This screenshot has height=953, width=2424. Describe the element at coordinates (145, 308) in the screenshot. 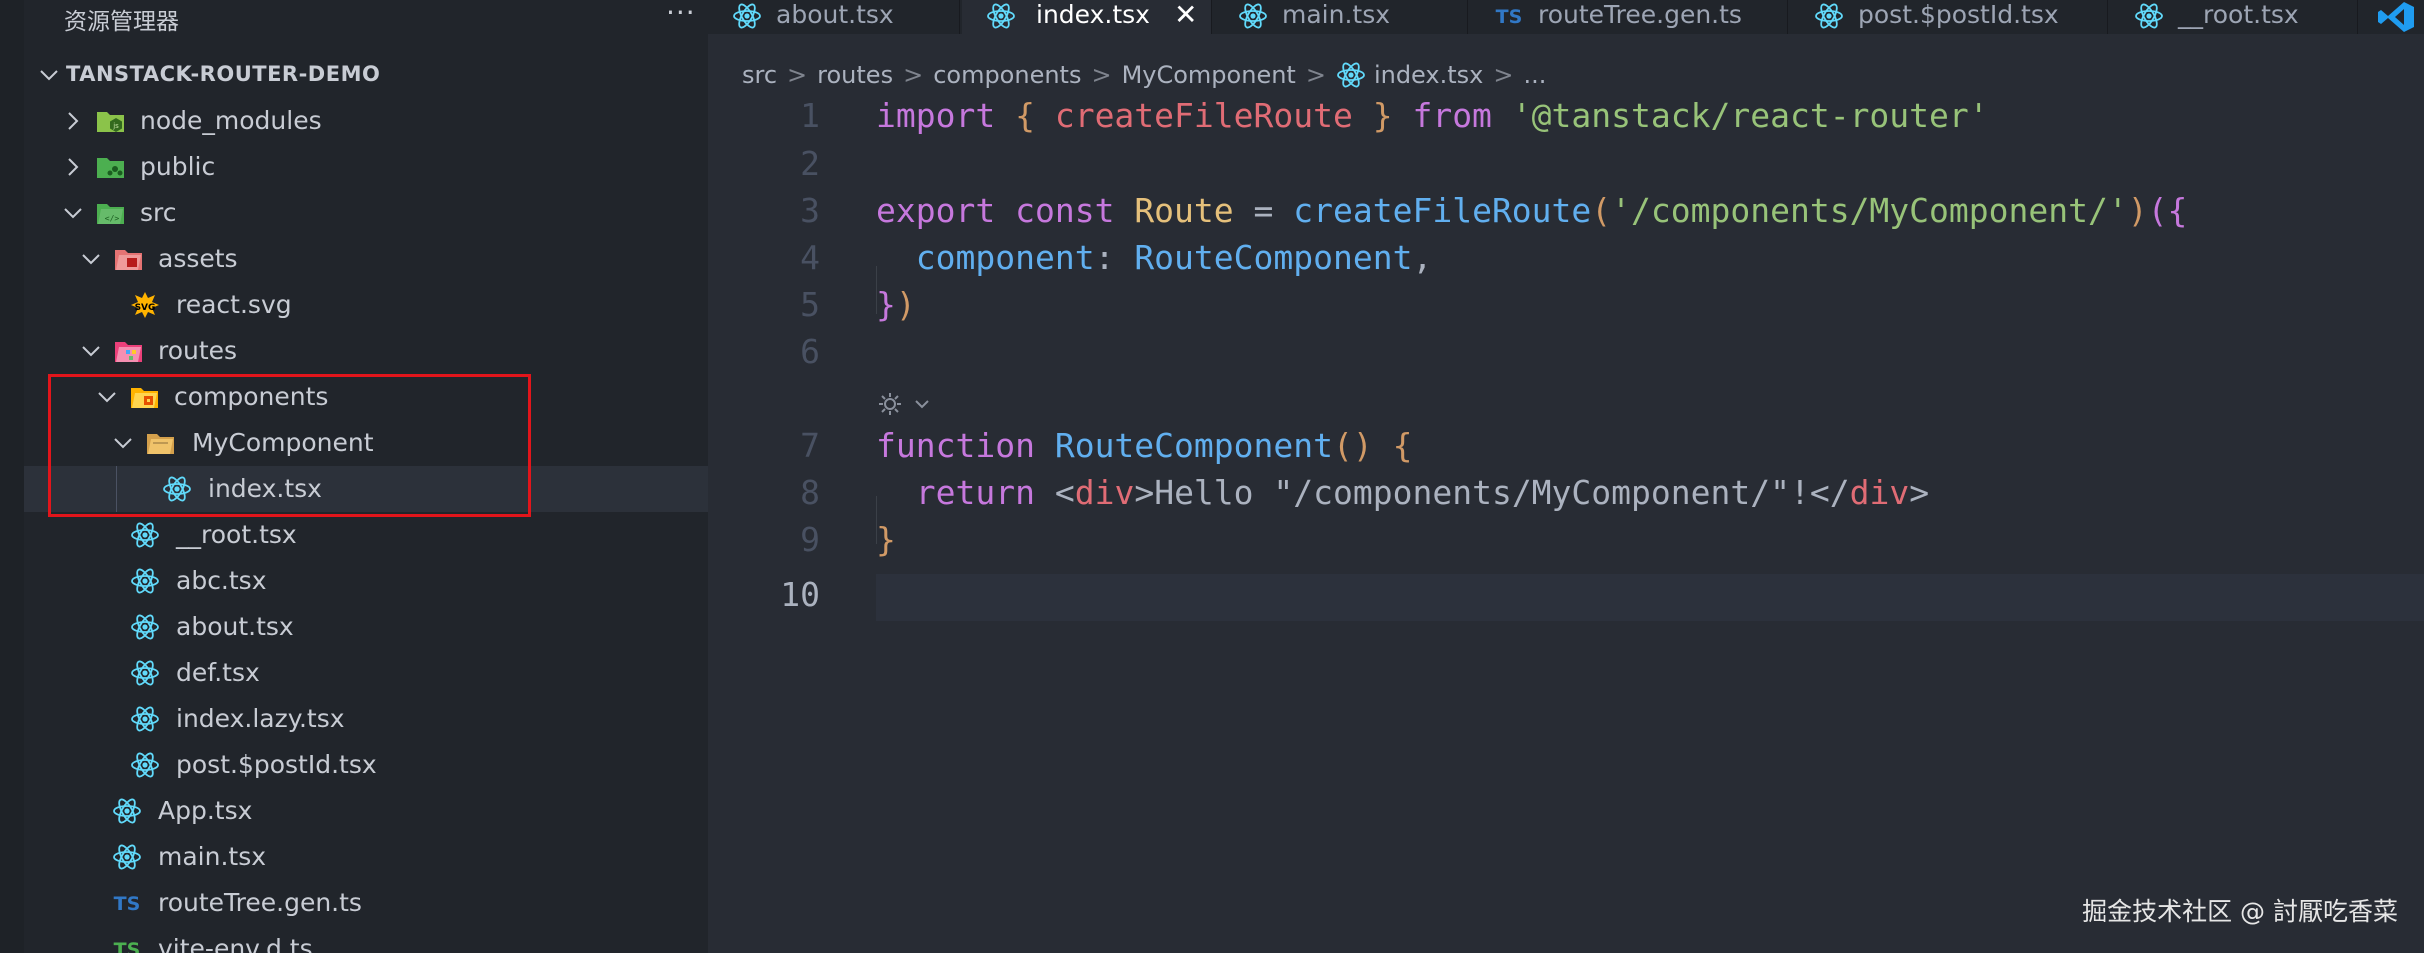

I see `svg-text: SVG` at that location.